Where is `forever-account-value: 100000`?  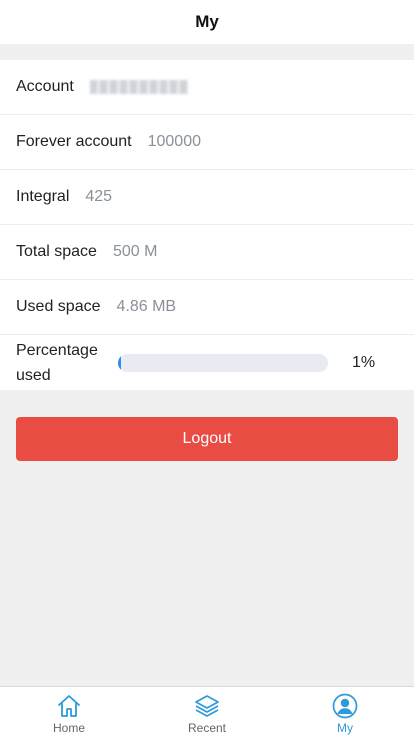
forever-account-value: 100000 is located at coordinates (174, 141).